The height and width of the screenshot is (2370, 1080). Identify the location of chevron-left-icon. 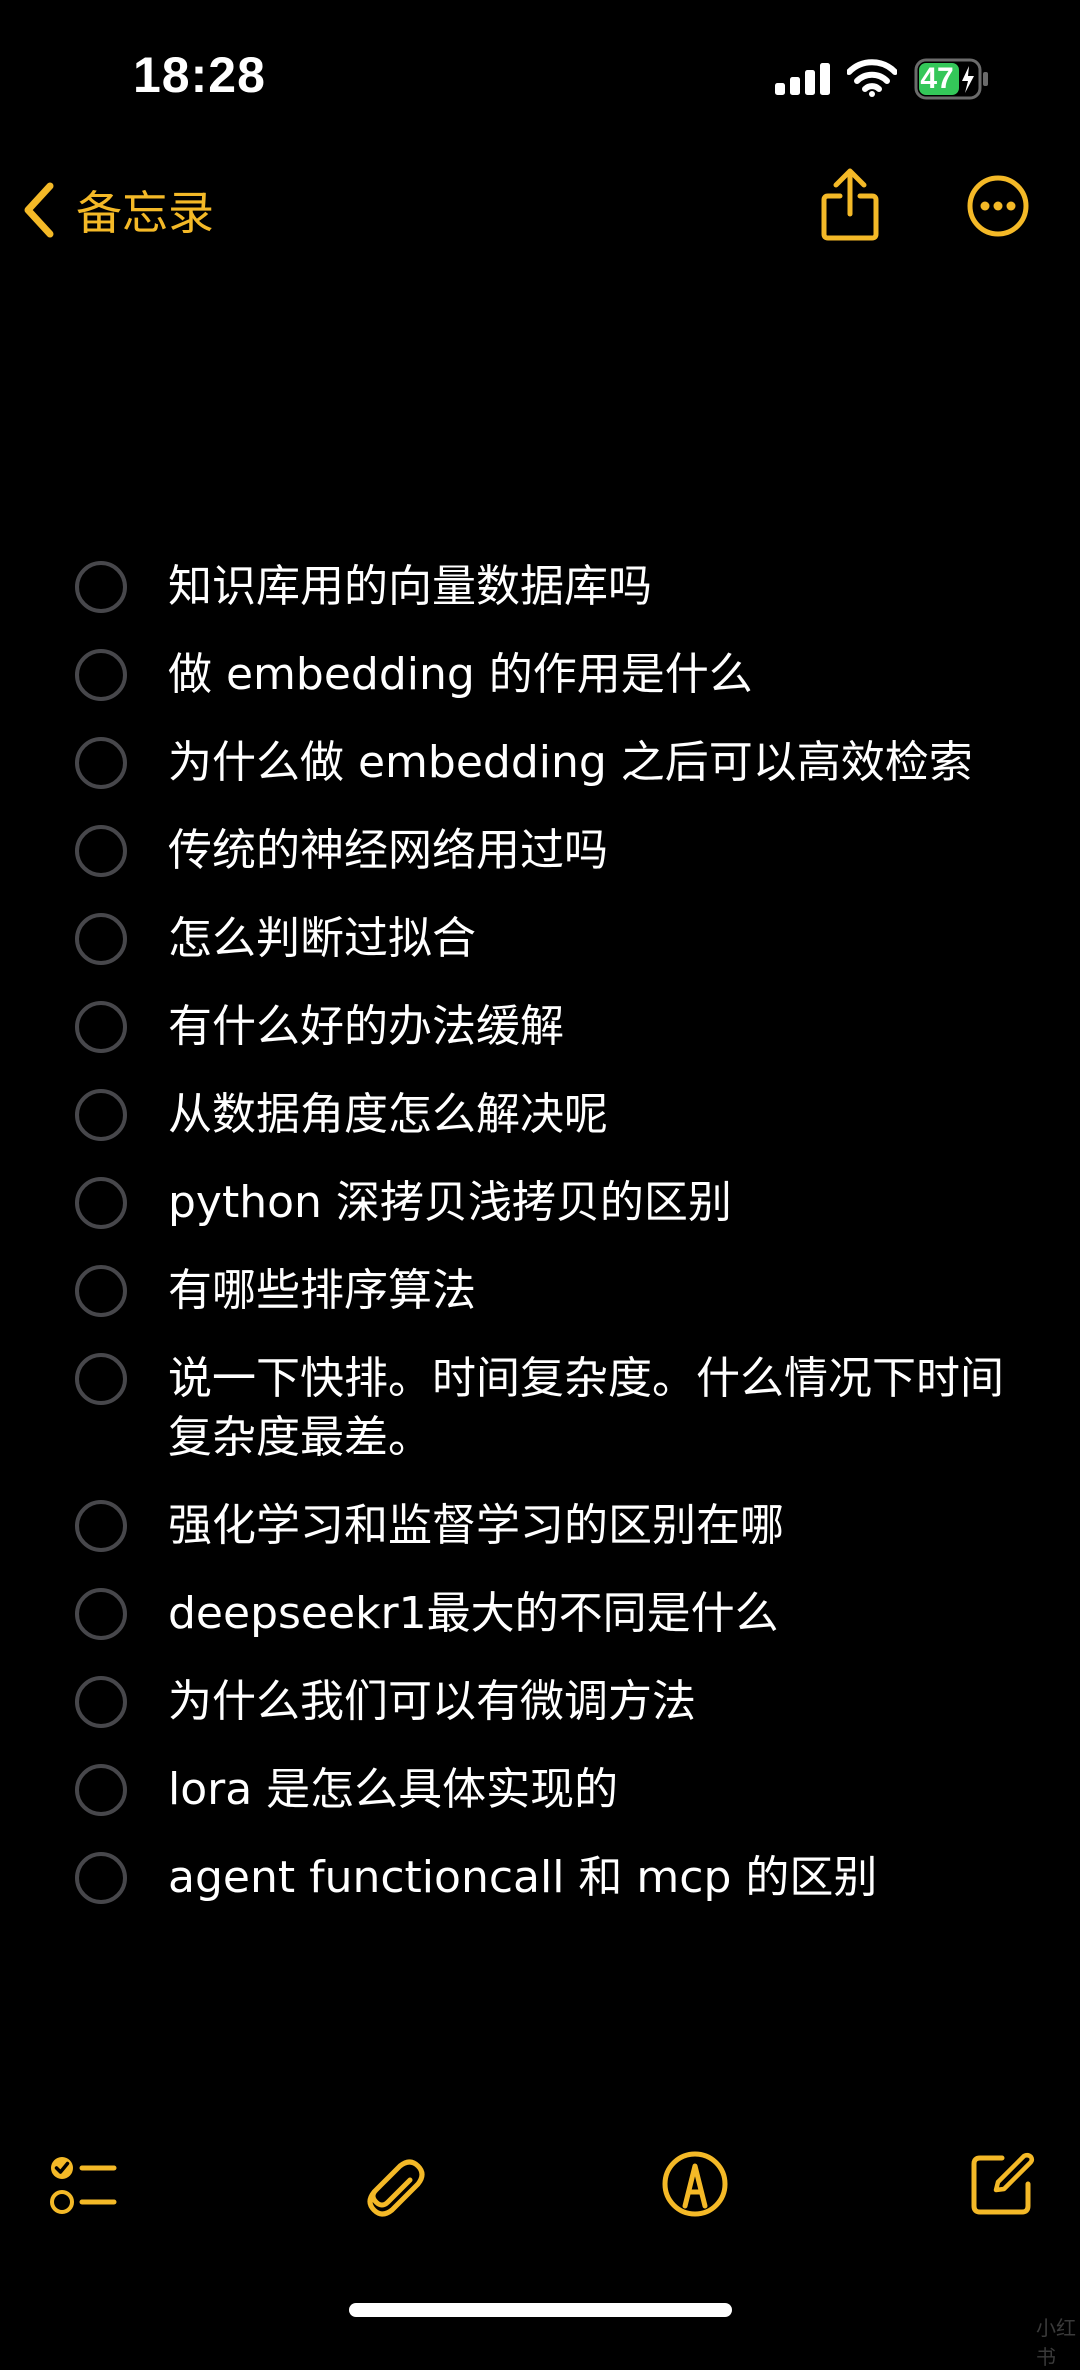
(39, 210).